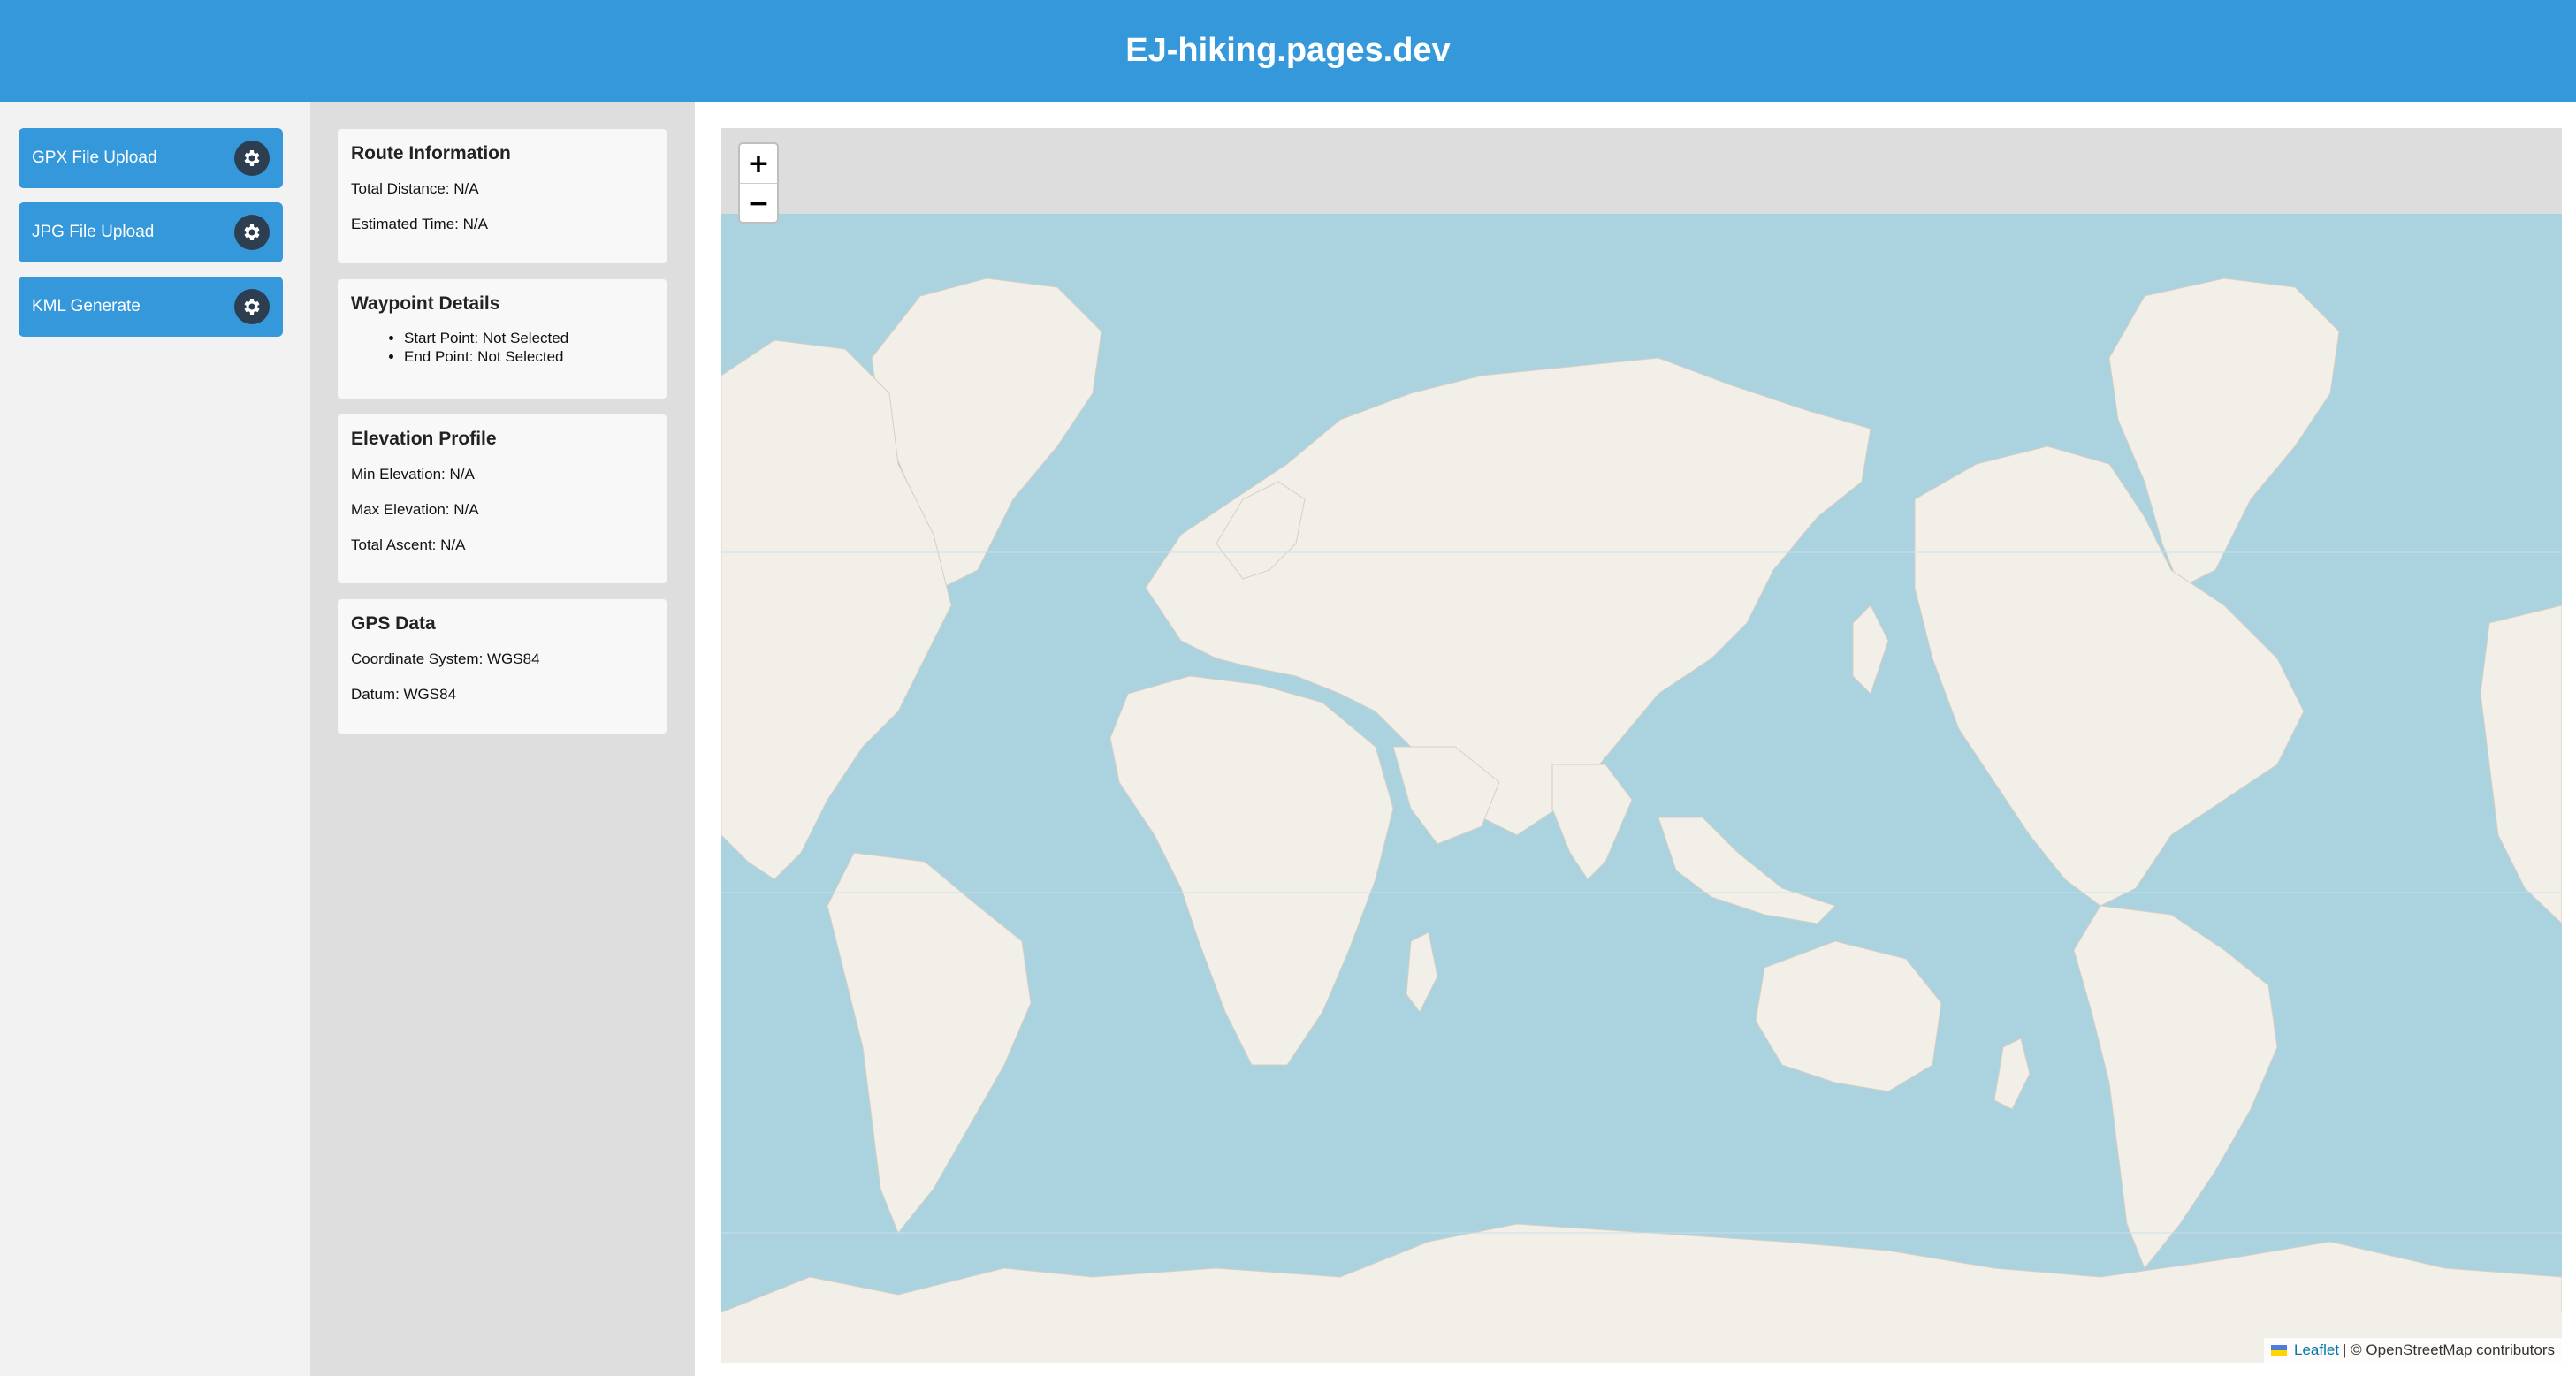  What do you see at coordinates (445, 658) in the screenshot?
I see `coordinate-system: Coordinate System: WGS84` at bounding box center [445, 658].